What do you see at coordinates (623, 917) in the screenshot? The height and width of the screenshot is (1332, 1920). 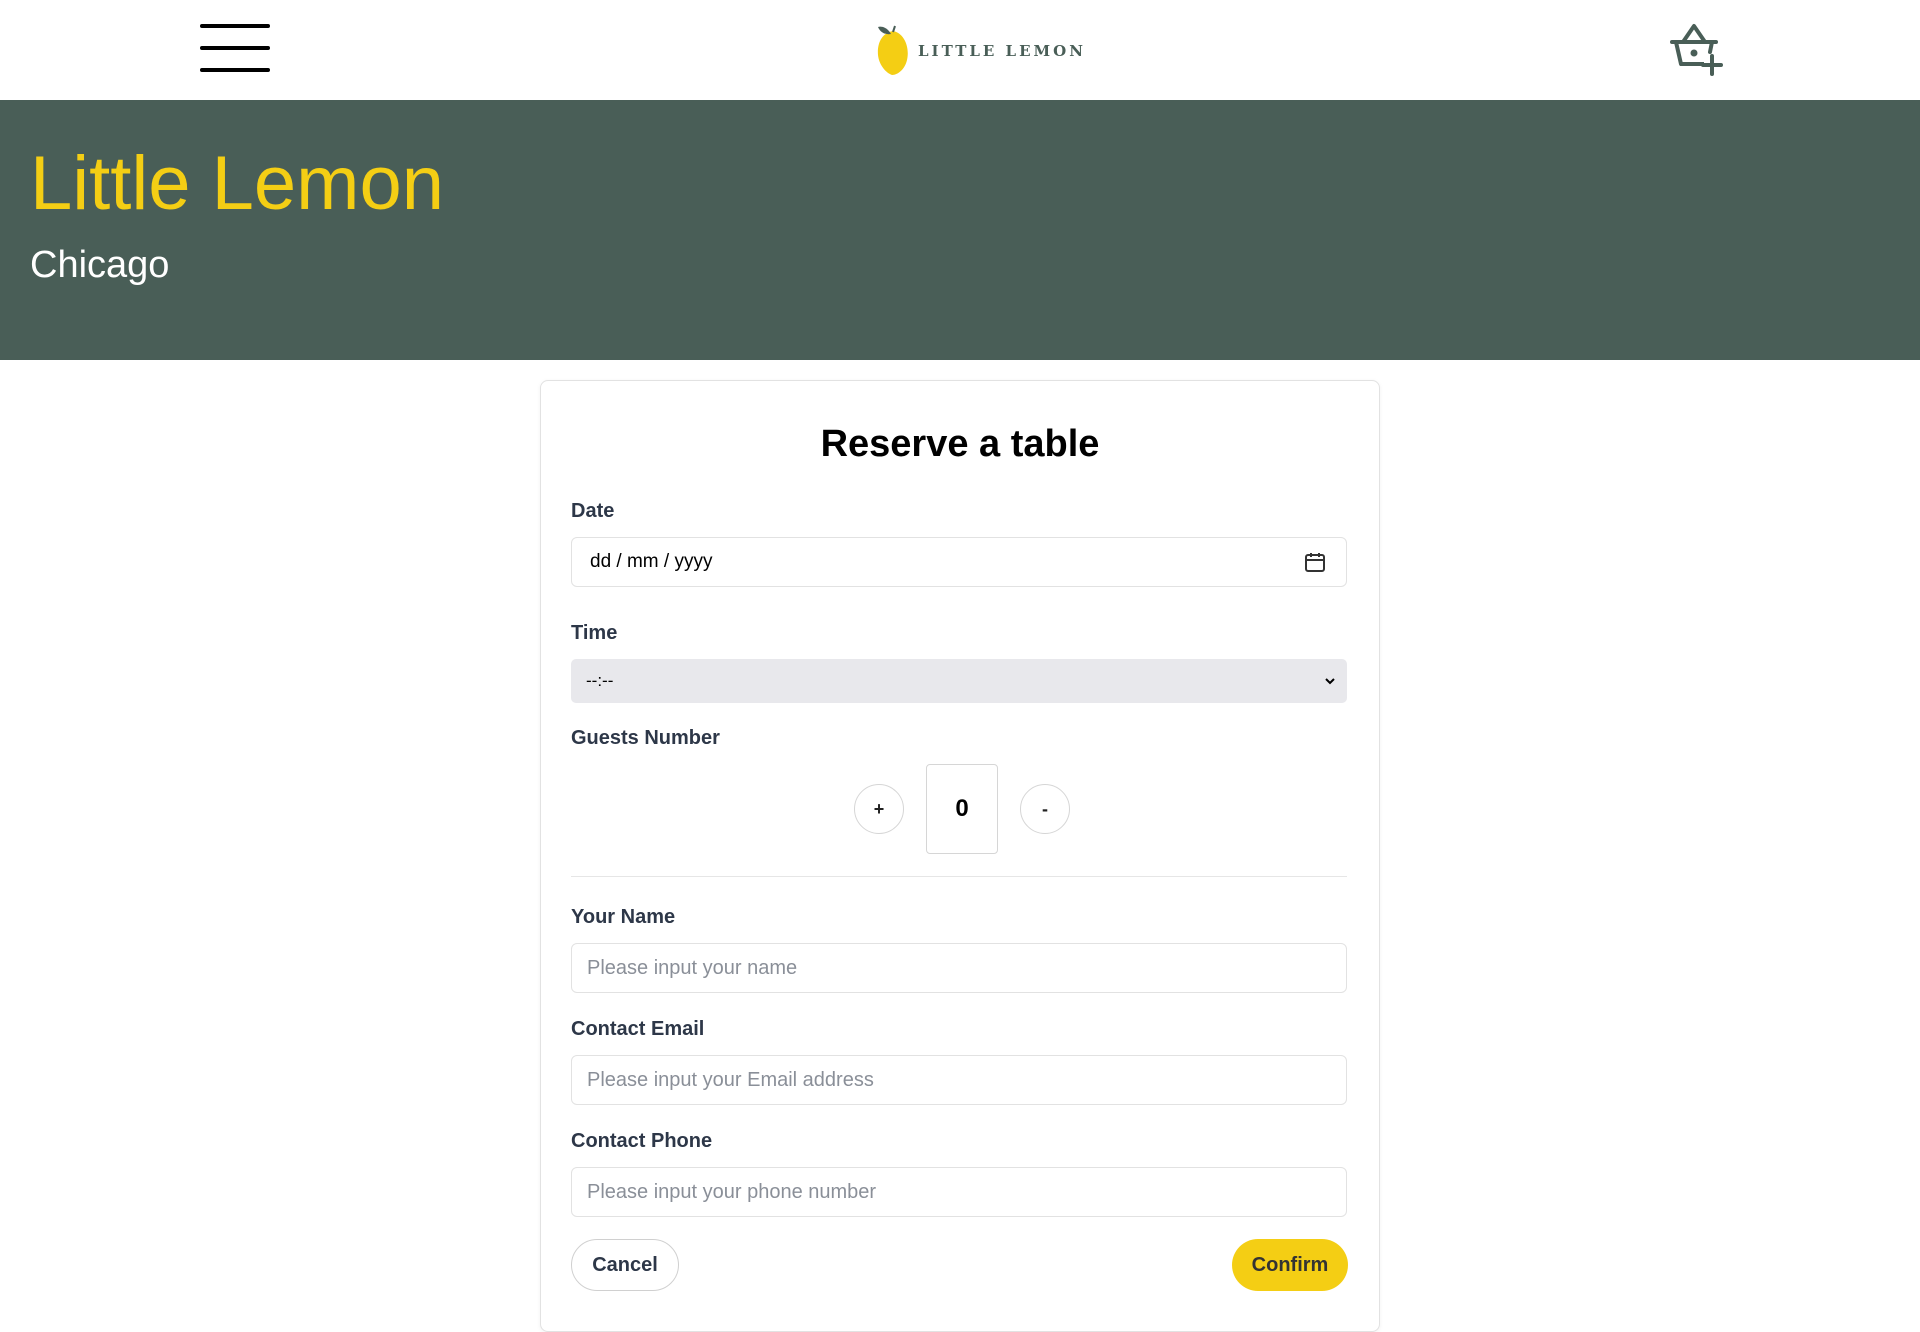 I see `name-label: Your Name` at bounding box center [623, 917].